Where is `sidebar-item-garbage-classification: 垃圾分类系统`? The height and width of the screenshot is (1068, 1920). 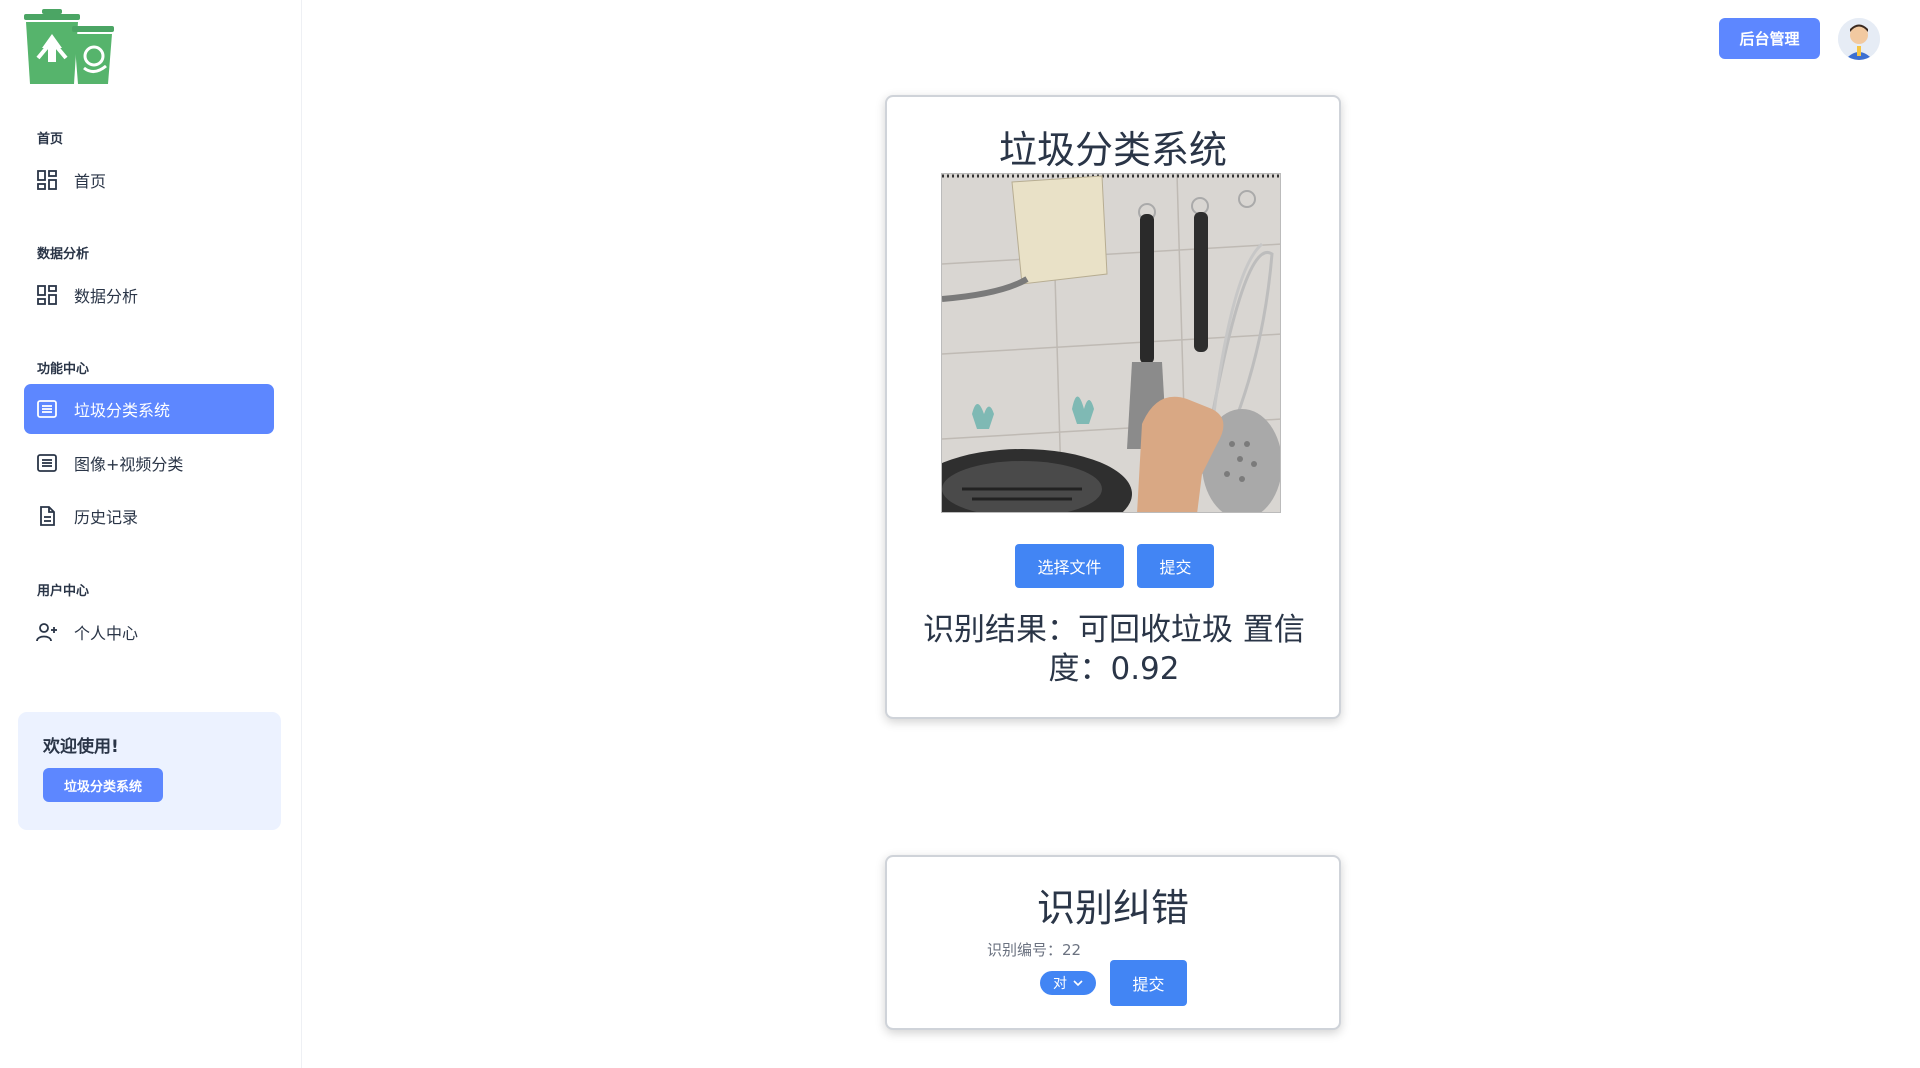
sidebar-item-garbage-classification: 垃圾分类系统 is located at coordinates (149, 409).